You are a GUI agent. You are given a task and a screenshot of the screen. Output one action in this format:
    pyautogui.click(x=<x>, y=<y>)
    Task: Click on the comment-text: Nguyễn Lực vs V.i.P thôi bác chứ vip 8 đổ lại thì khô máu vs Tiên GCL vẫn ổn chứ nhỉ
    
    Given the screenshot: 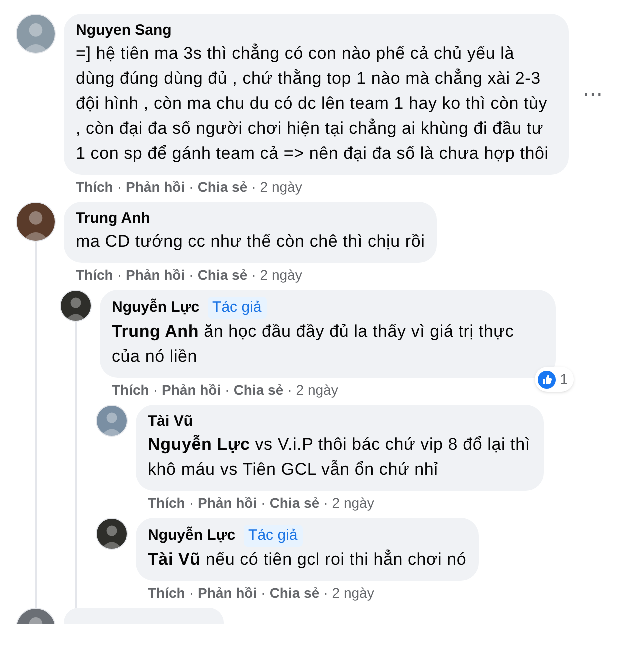 What is the action you would take?
    pyautogui.click(x=340, y=457)
    